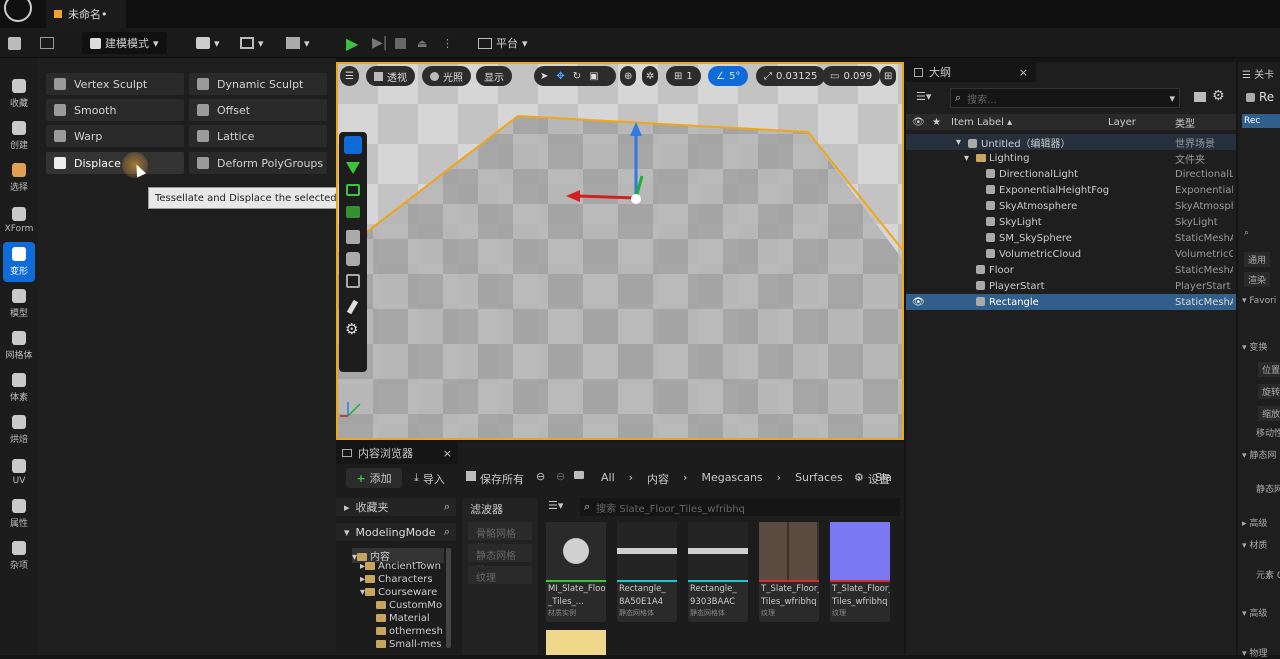 The height and width of the screenshot is (659, 1280). I want to click on mode-dropdown: 建模模式 ▾, so click(124, 43).